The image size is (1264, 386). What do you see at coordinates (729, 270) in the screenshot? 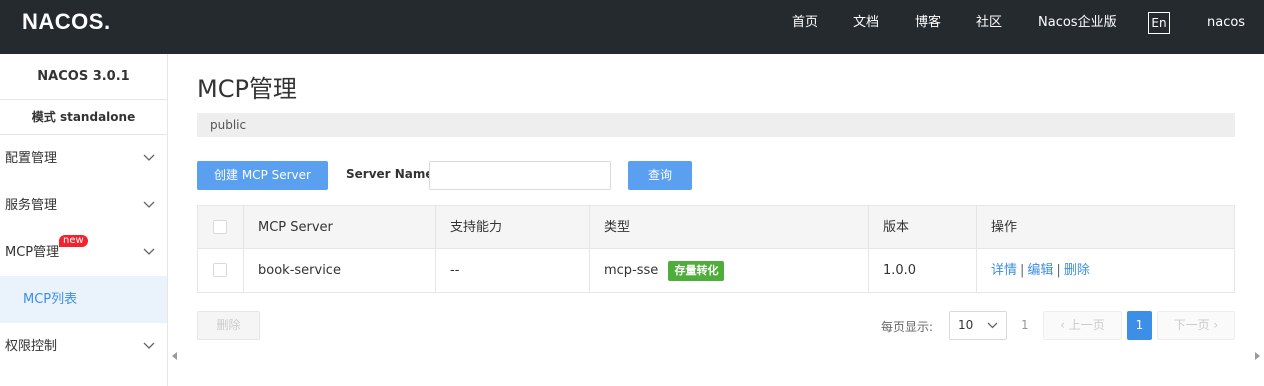
I see `type-cell: mcp-sse 存量转化` at bounding box center [729, 270].